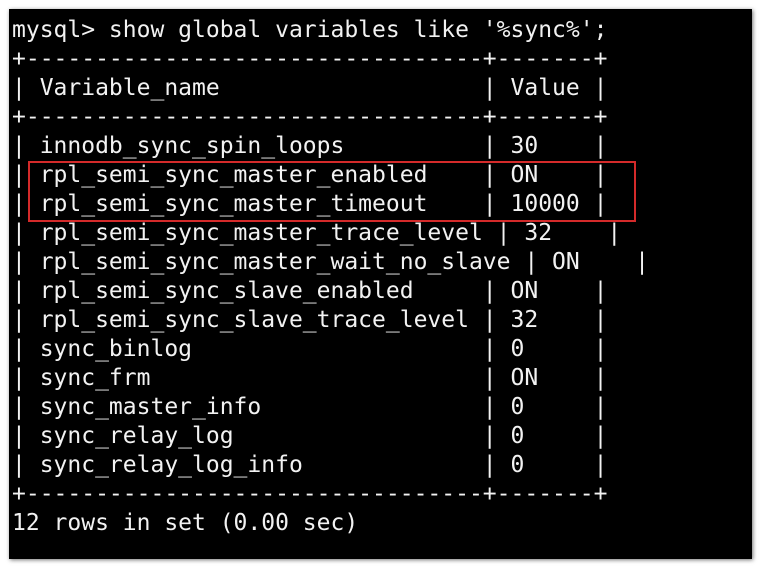 This screenshot has width=762, height=569. I want to click on highlight-annotation-box, so click(332, 191).